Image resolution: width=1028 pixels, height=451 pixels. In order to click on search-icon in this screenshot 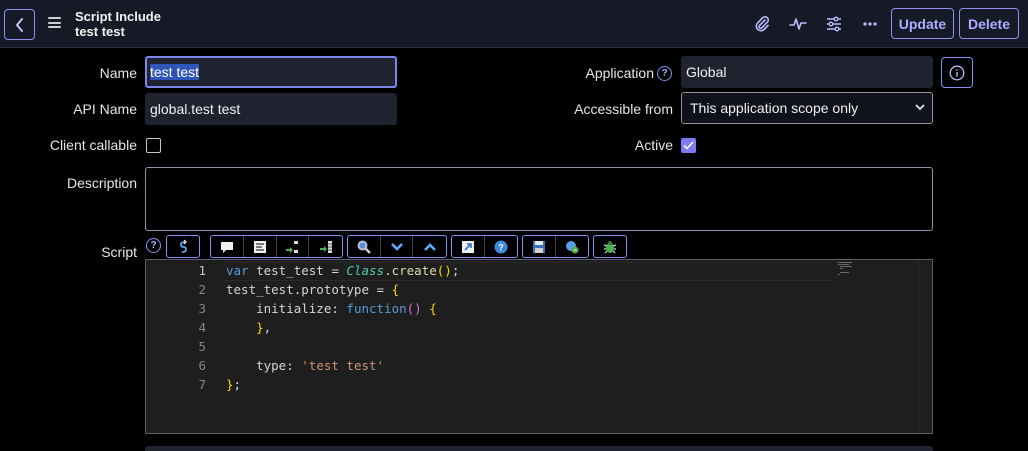, I will do `click(364, 246)`.